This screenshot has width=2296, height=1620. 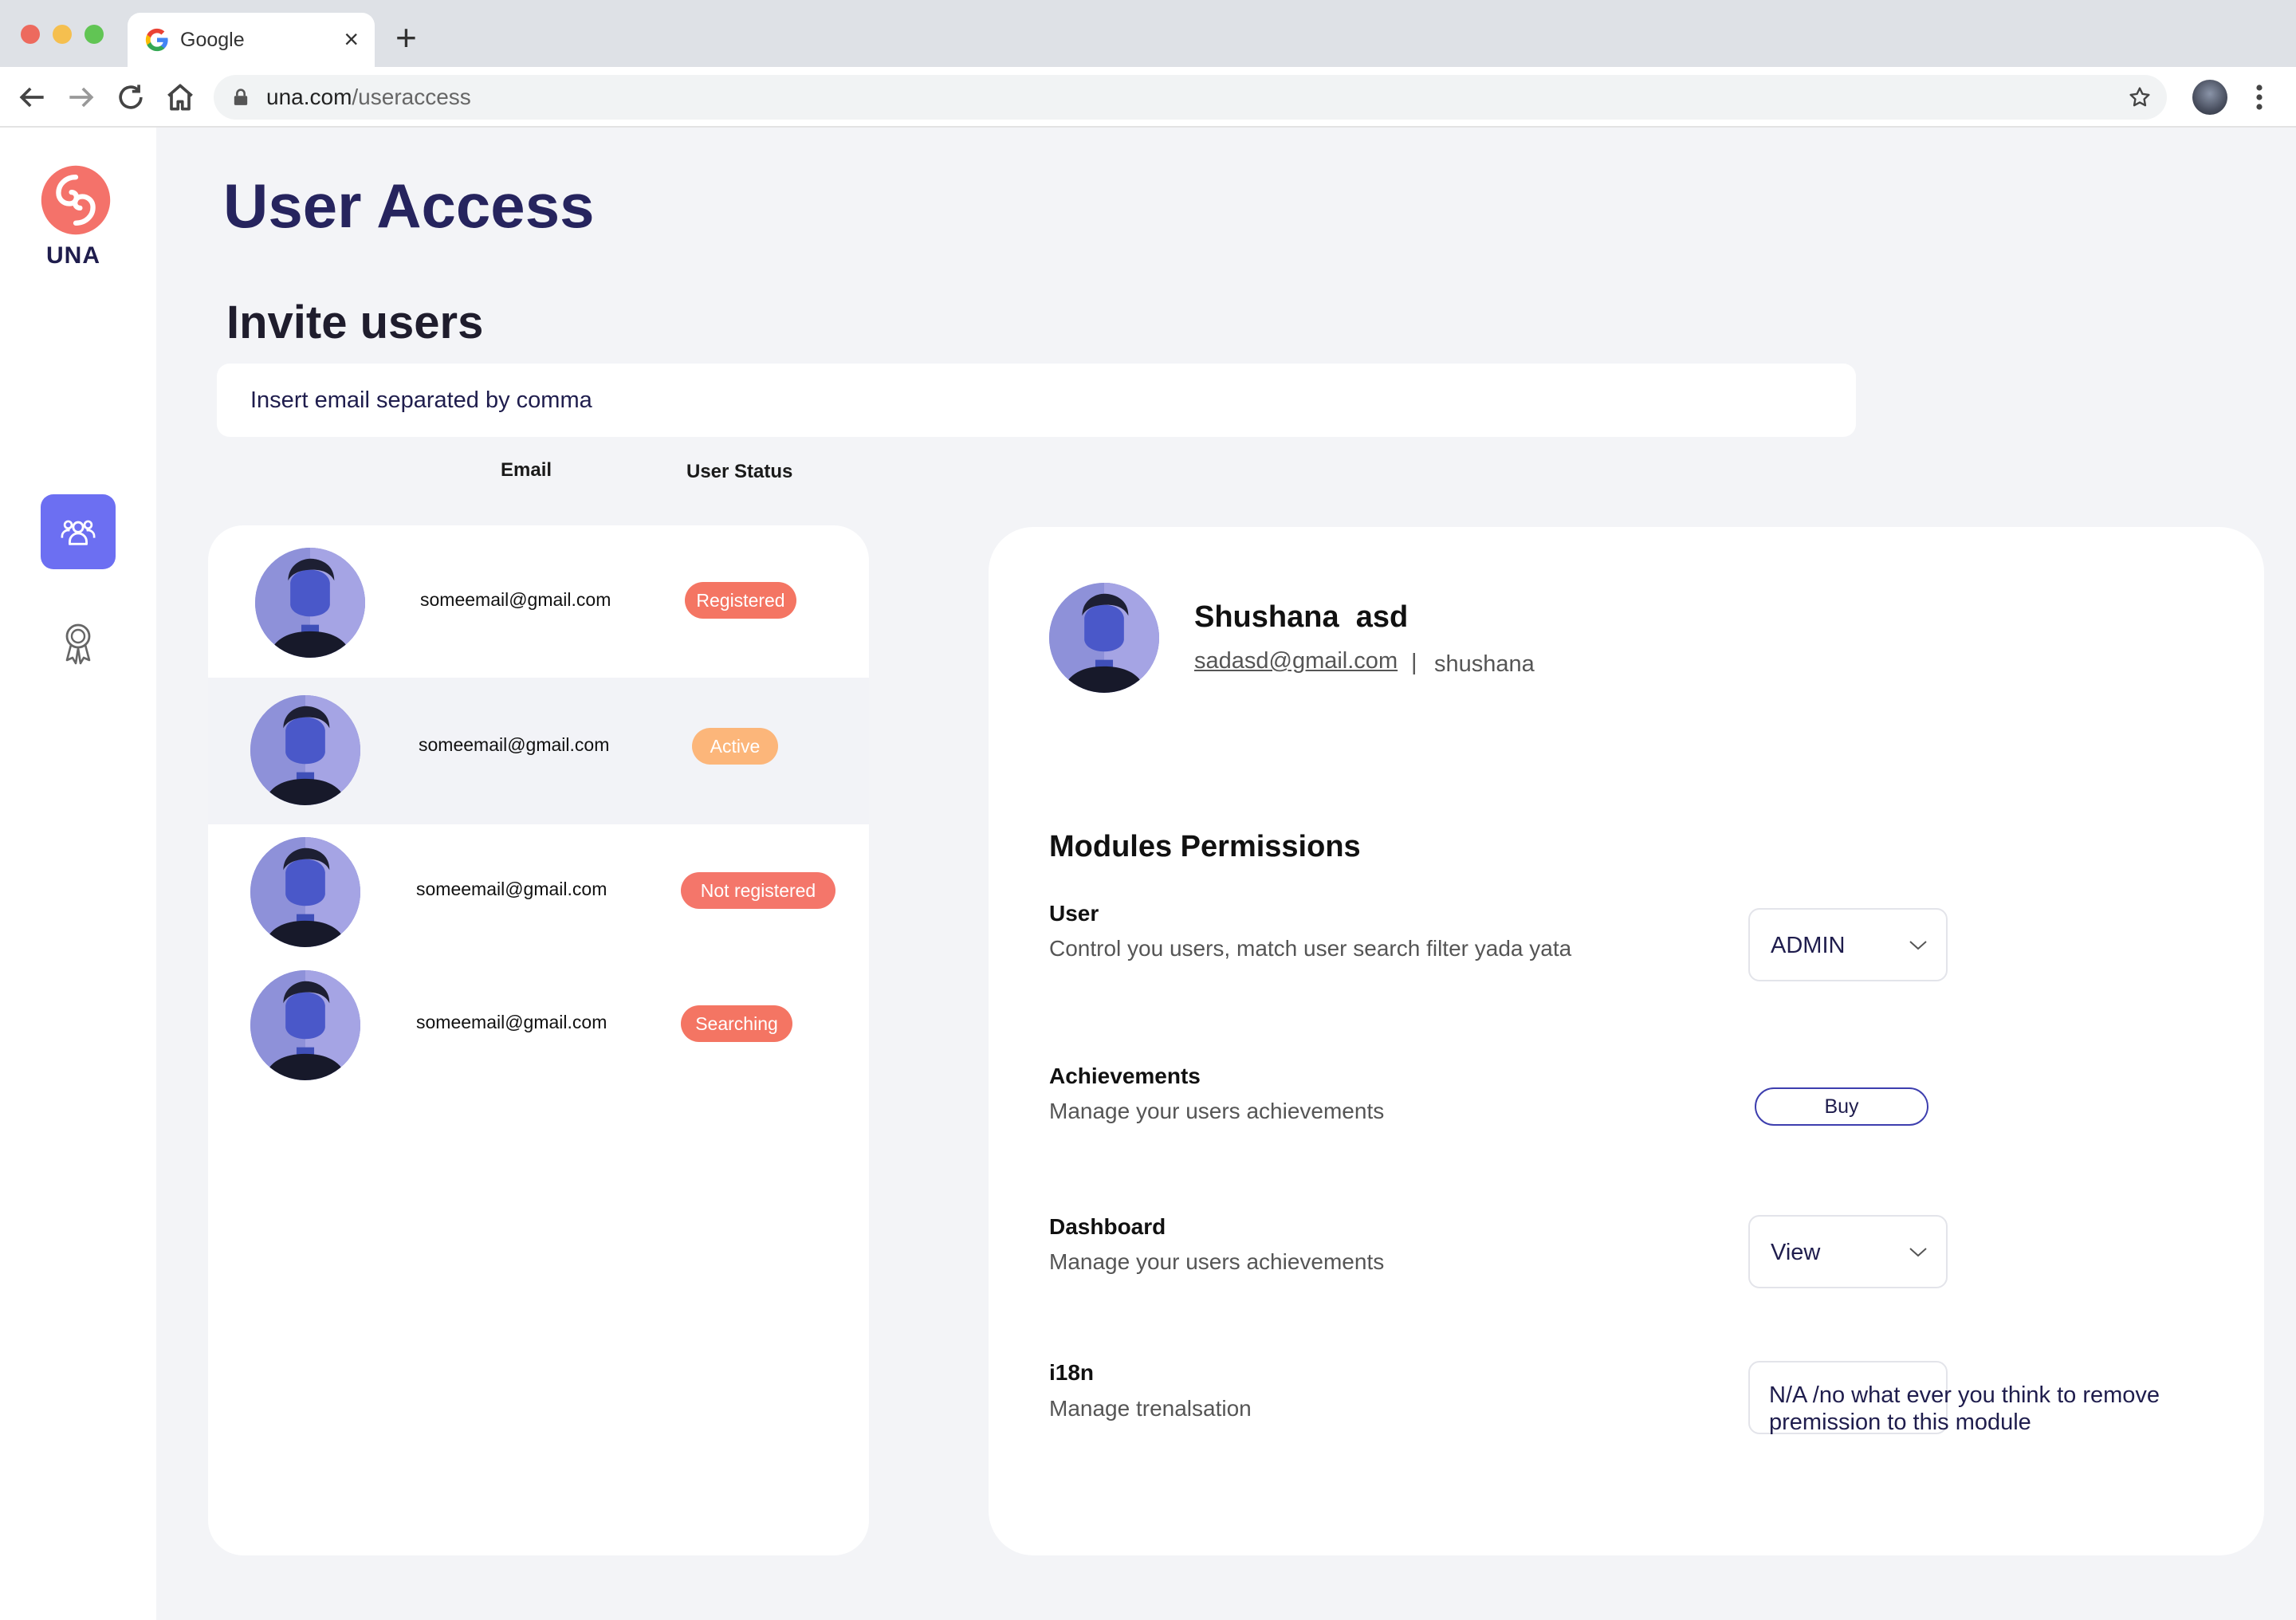 I want to click on sidebar-item-achievements, so click(x=78, y=642).